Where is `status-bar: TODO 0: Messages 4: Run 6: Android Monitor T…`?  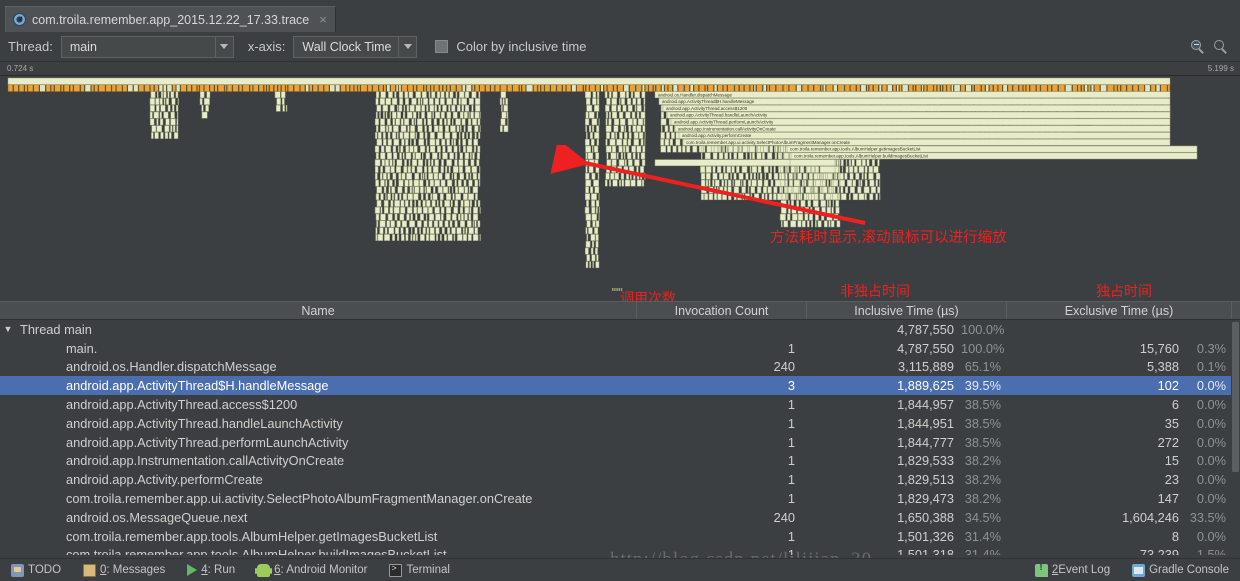
status-bar: TODO 0: Messages 4: Run 6: Android Monitor T… is located at coordinates (620, 569).